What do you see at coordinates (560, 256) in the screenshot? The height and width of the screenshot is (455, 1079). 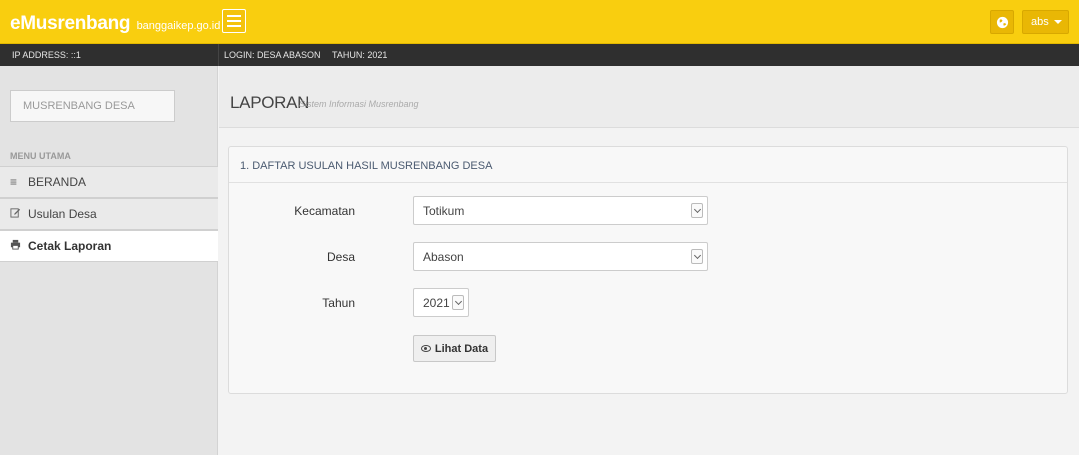 I see `desa-select: Abason` at bounding box center [560, 256].